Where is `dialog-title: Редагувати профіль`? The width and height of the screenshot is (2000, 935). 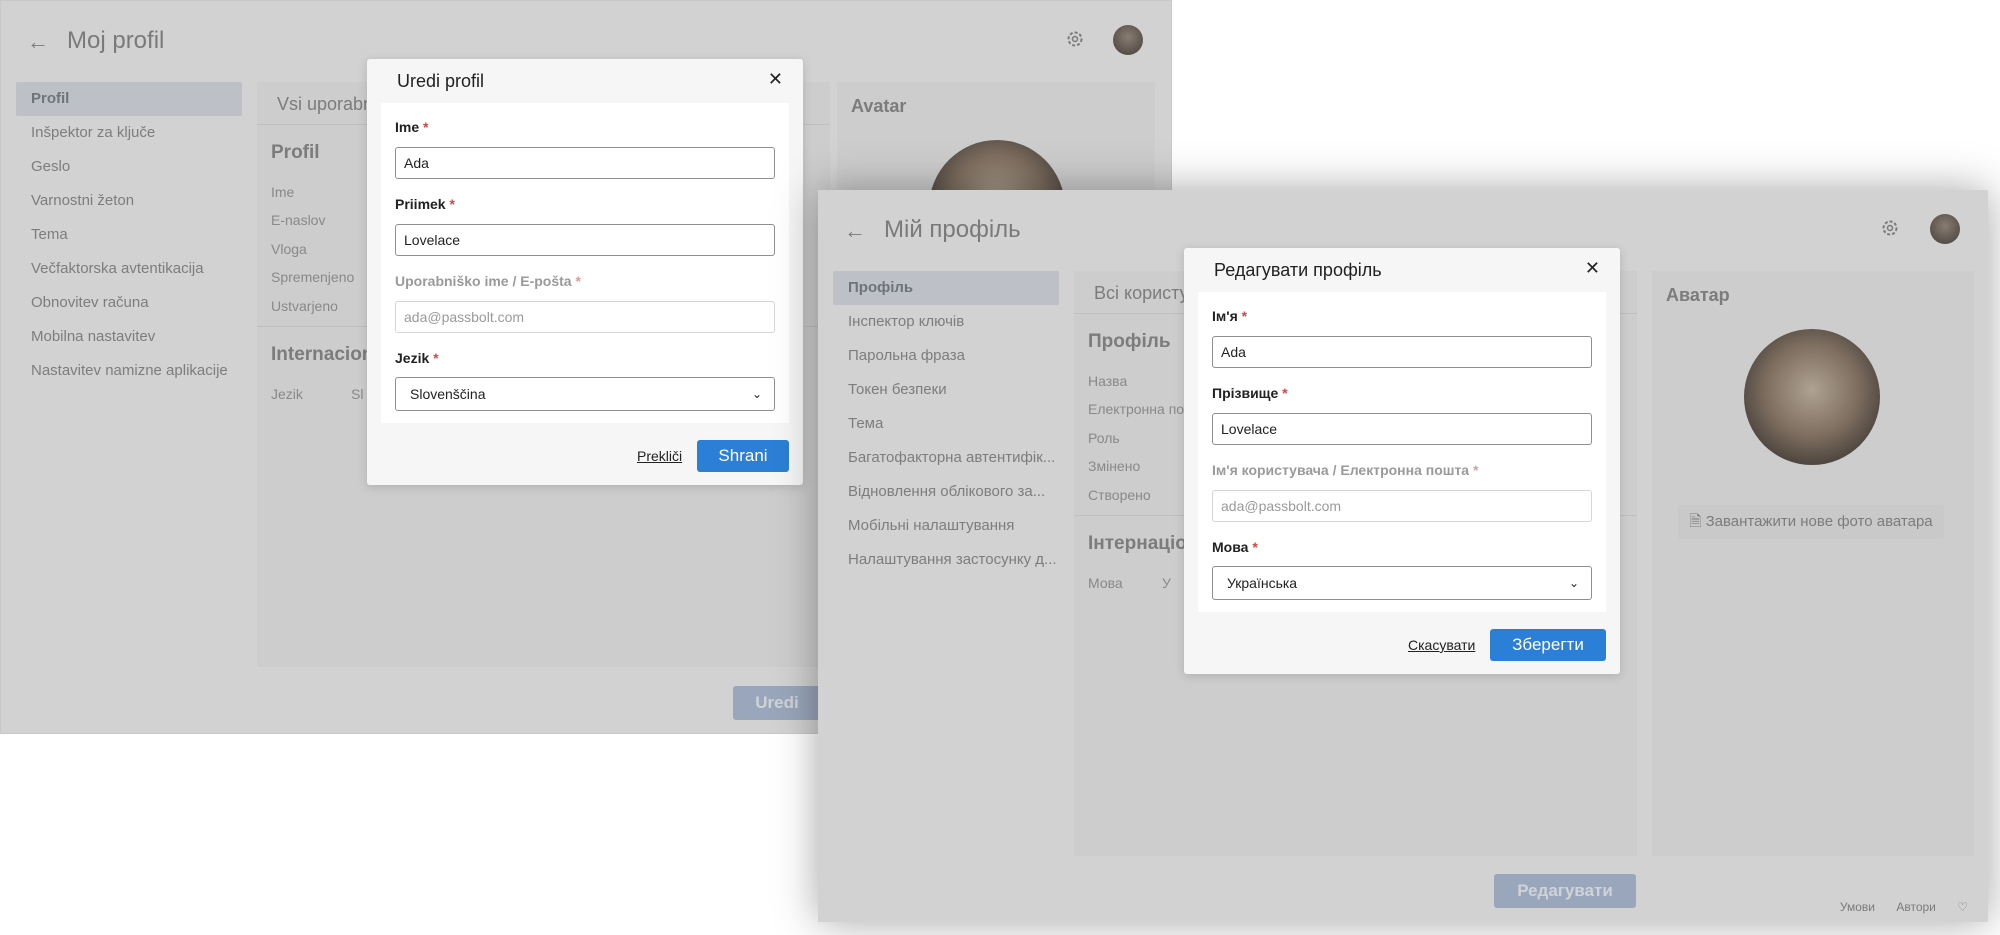
dialog-title: Редагувати профіль is located at coordinates (1298, 270).